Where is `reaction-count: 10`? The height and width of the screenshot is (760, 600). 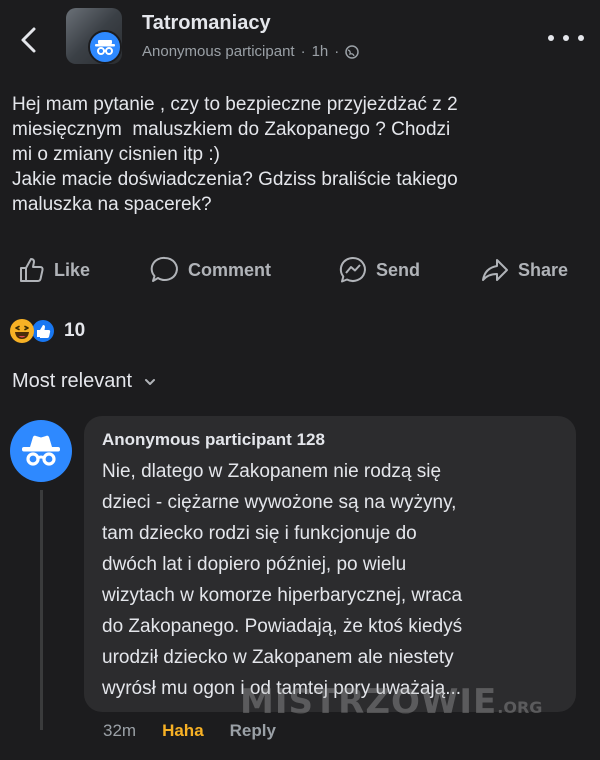
reaction-count: 10 is located at coordinates (75, 330).